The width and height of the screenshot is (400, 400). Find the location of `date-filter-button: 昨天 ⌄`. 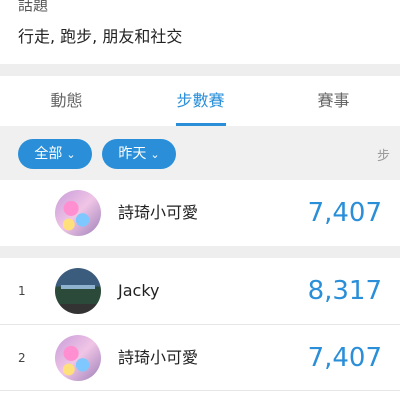

date-filter-button: 昨天 ⌄ is located at coordinates (139, 154).